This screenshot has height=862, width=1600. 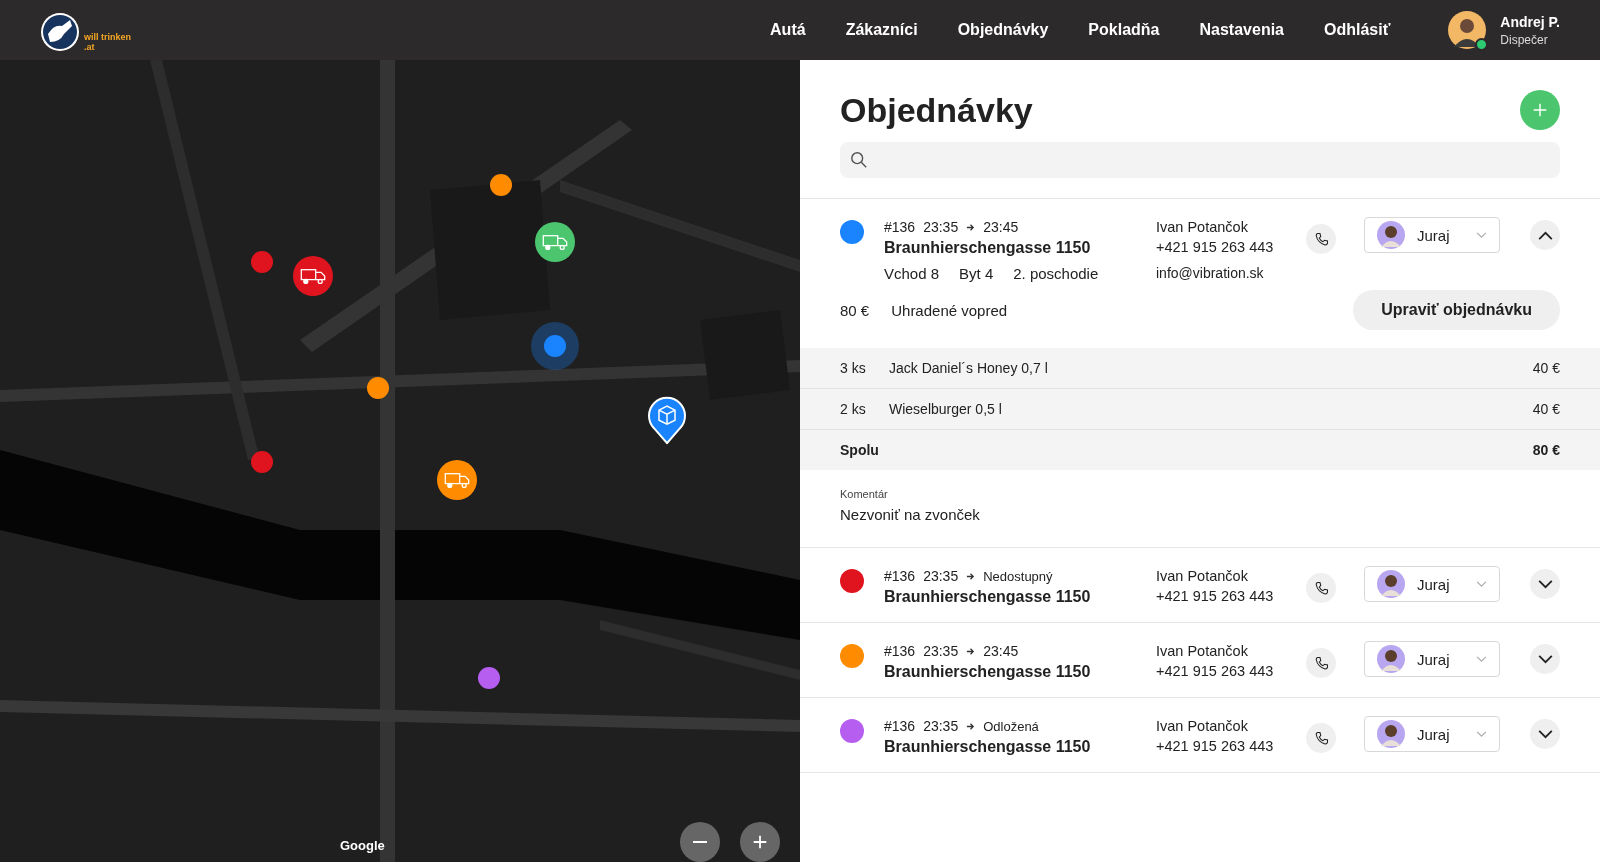 What do you see at coordinates (60, 32) in the screenshot?
I see `logo-icon` at bounding box center [60, 32].